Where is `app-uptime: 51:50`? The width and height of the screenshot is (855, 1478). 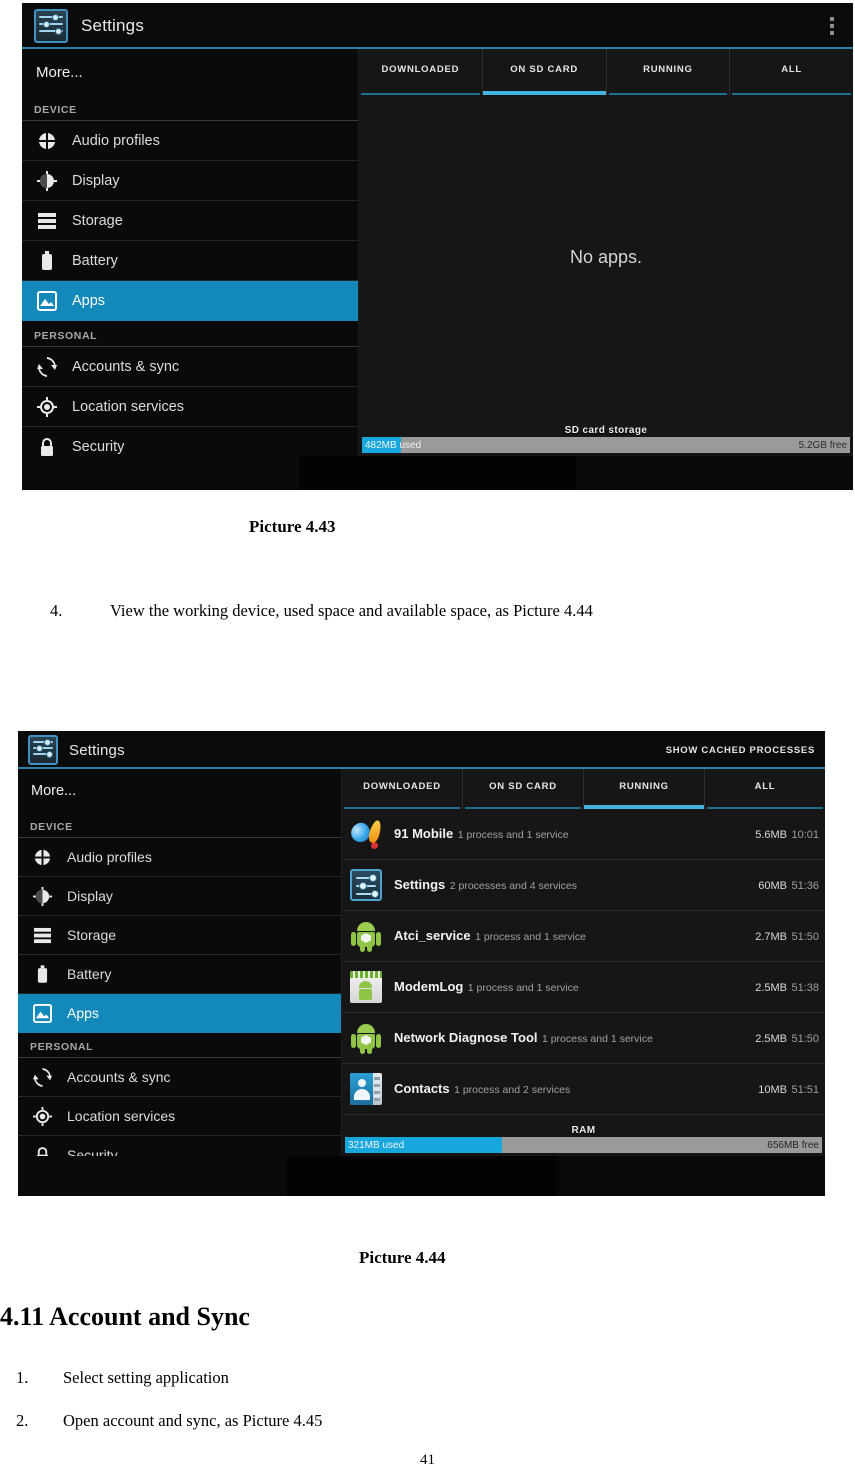
app-uptime: 51:50 is located at coordinates (805, 1039).